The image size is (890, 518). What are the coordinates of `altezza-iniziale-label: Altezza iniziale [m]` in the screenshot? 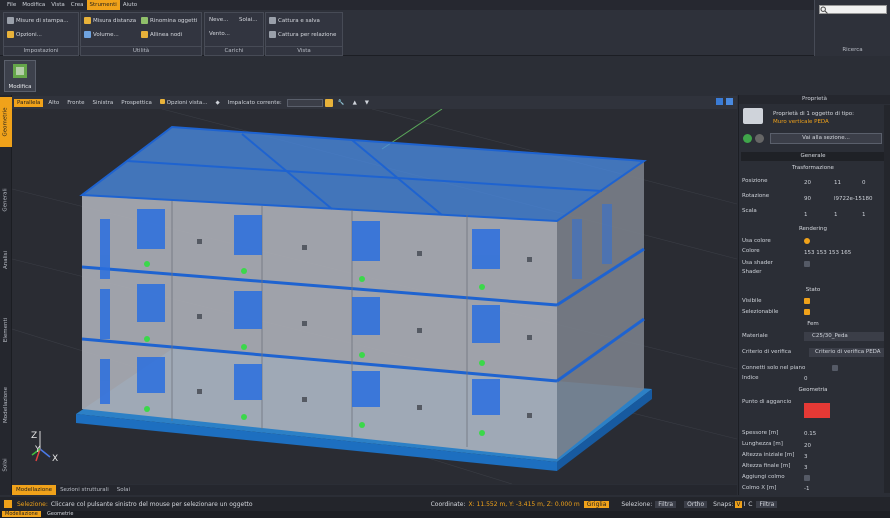 It's located at (768, 455).